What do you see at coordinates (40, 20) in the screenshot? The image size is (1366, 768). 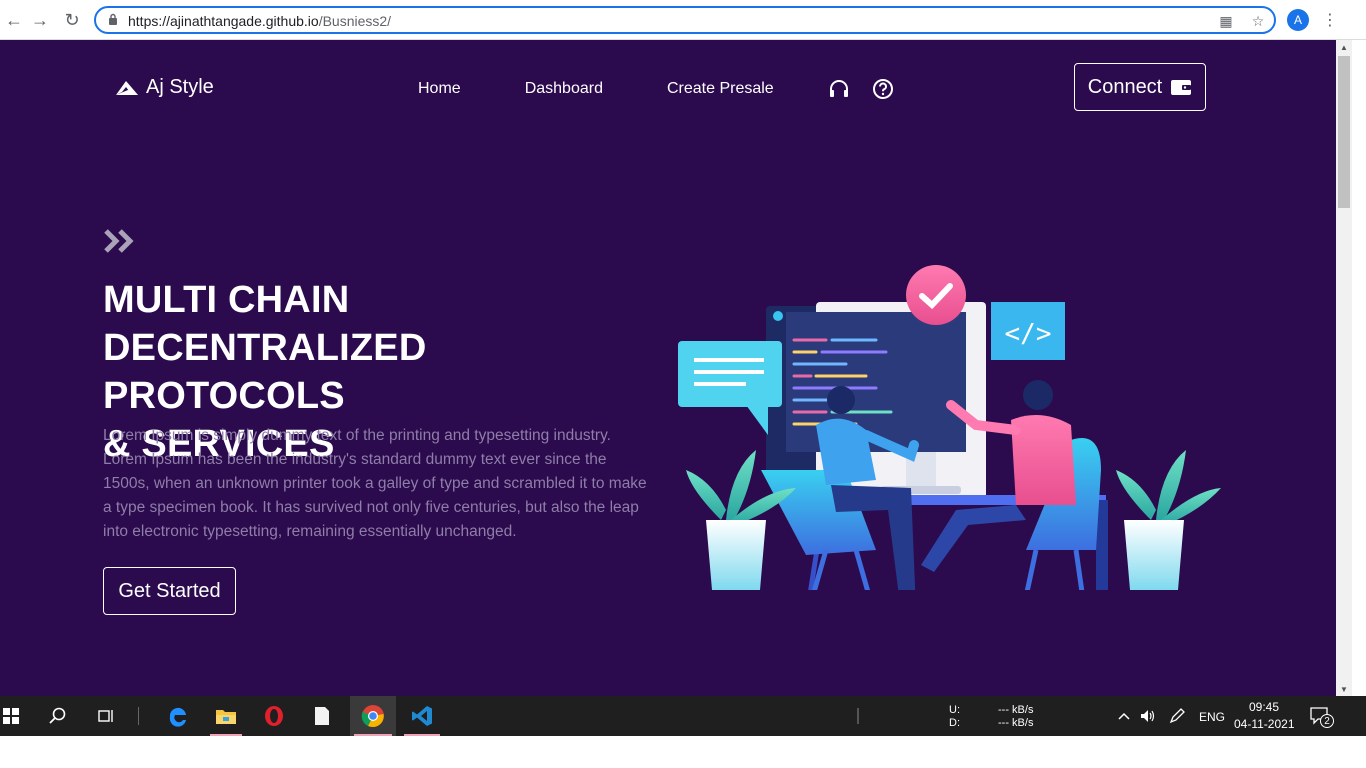 I see `forward-icon: →` at bounding box center [40, 20].